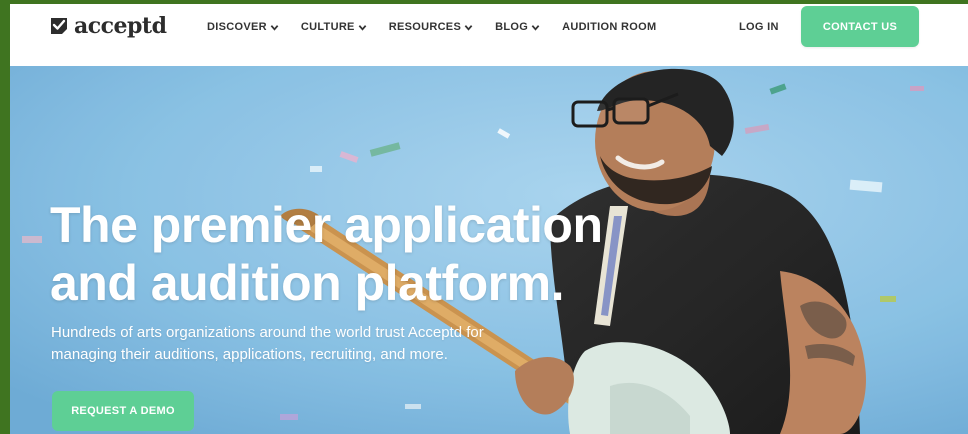 The height and width of the screenshot is (434, 968). I want to click on nav-label: AUDITION ROOM, so click(609, 27).